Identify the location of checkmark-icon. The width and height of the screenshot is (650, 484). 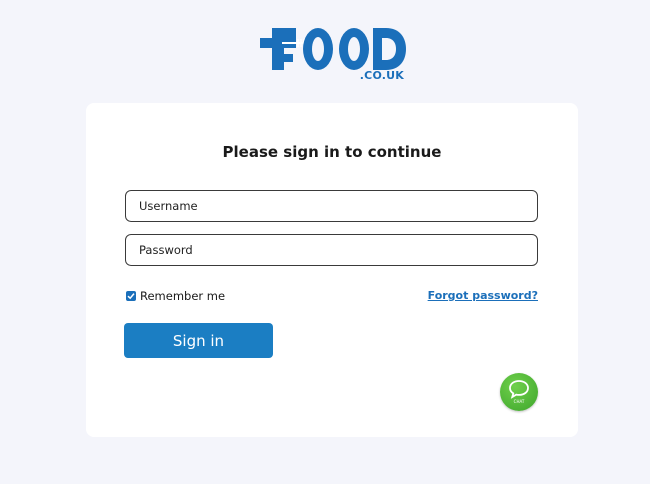
(131, 296).